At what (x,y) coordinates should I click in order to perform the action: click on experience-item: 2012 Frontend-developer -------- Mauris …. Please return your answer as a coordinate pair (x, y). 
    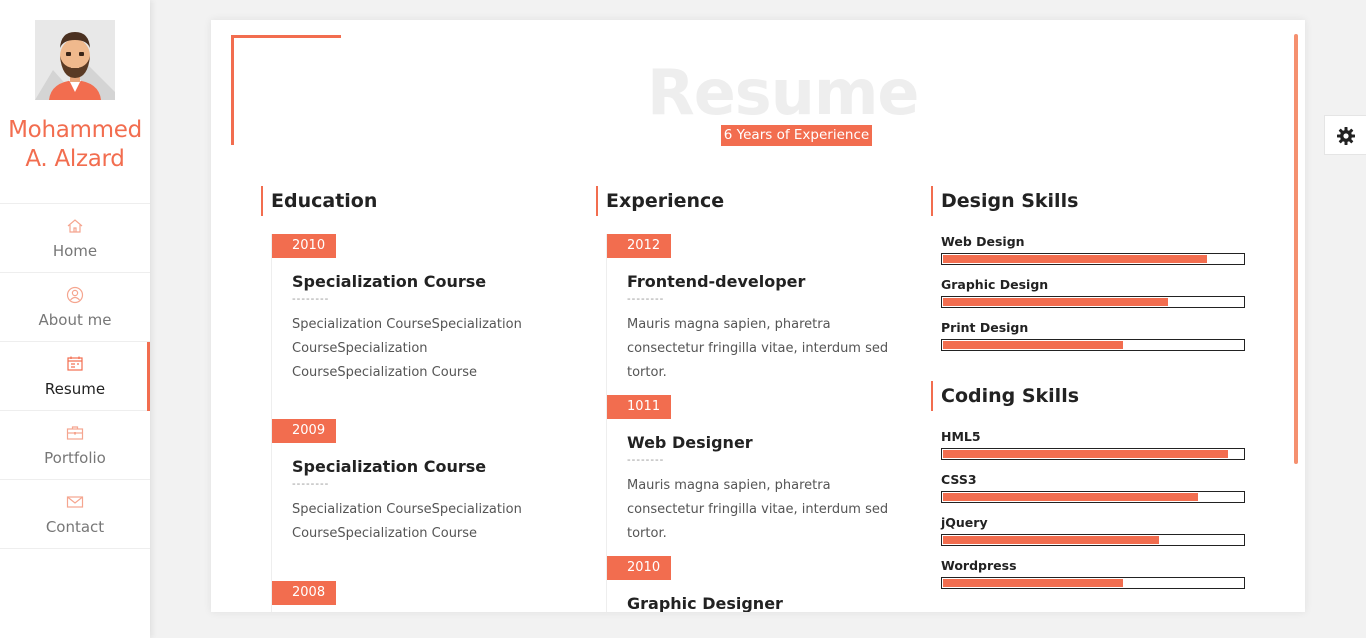
    Looking at the image, I should click on (752, 314).